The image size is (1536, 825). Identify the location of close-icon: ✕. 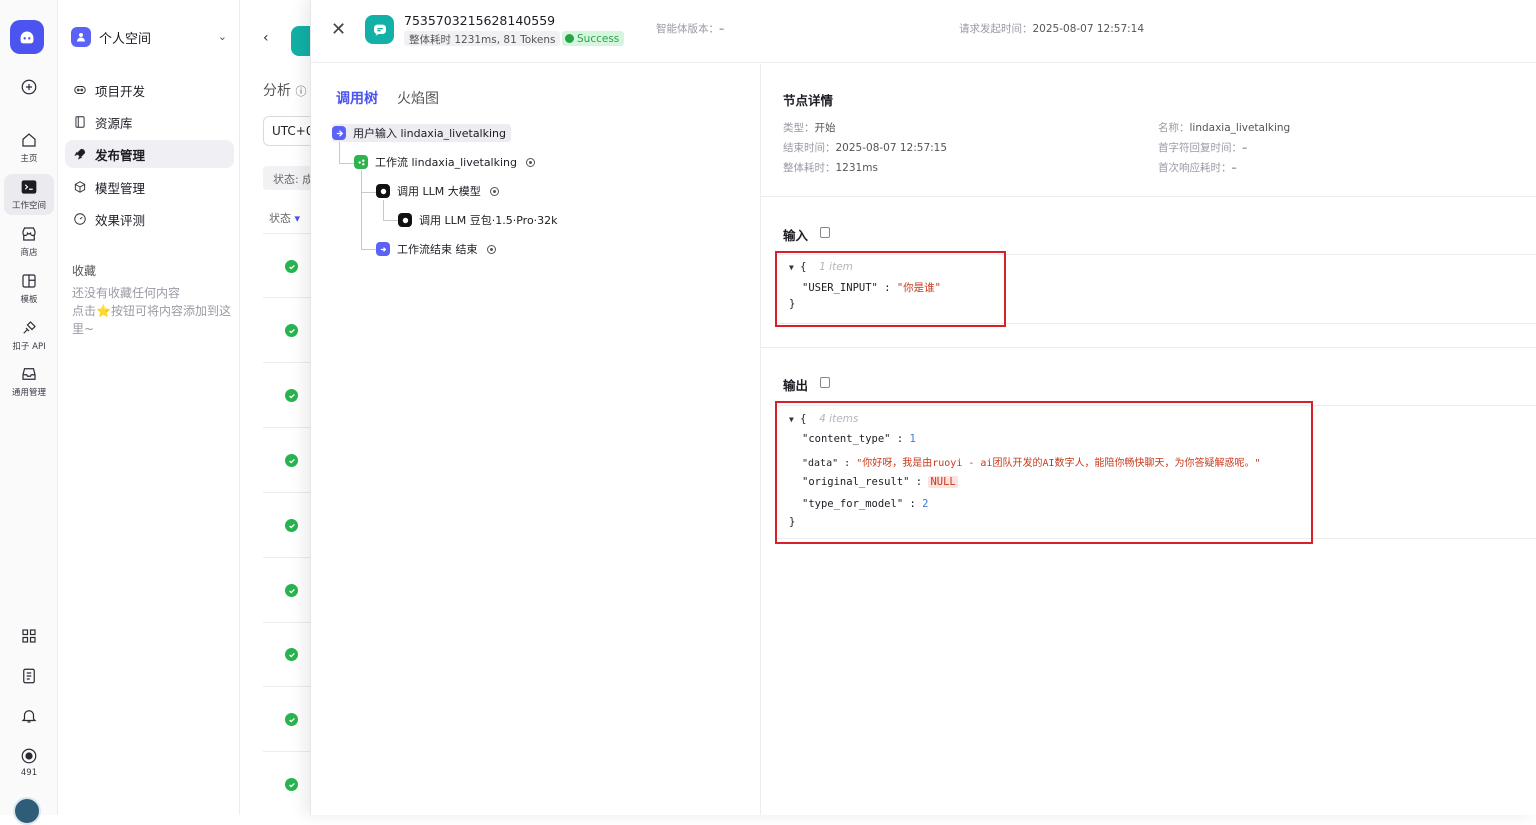
(338, 29).